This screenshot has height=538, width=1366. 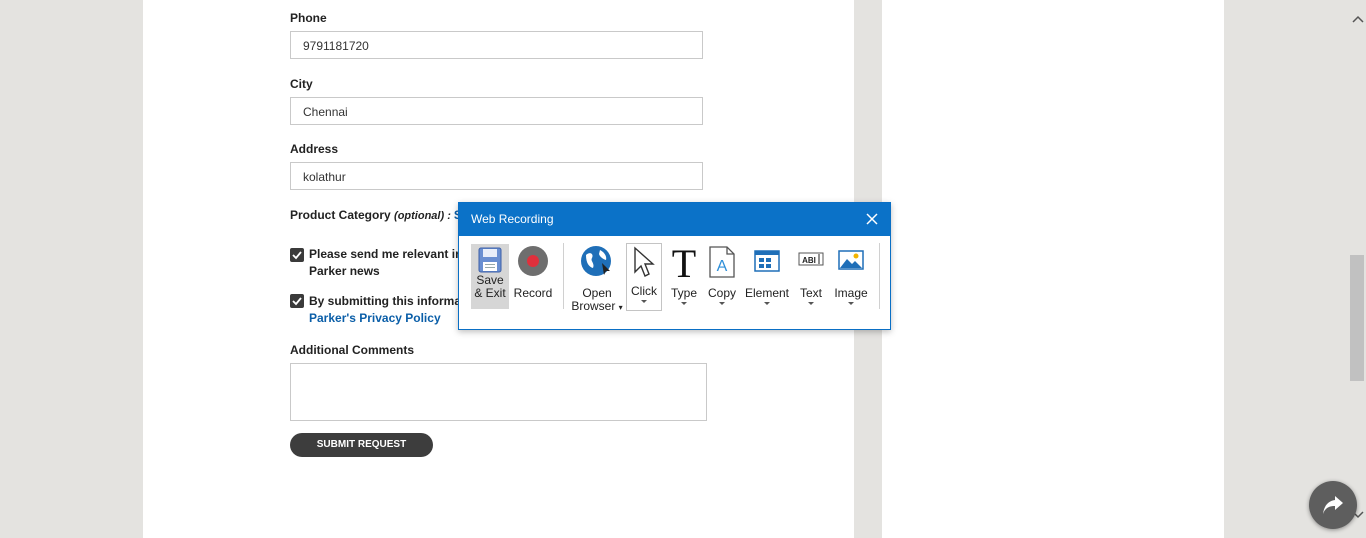 I want to click on text-button: ABI Text, so click(x=811, y=275).